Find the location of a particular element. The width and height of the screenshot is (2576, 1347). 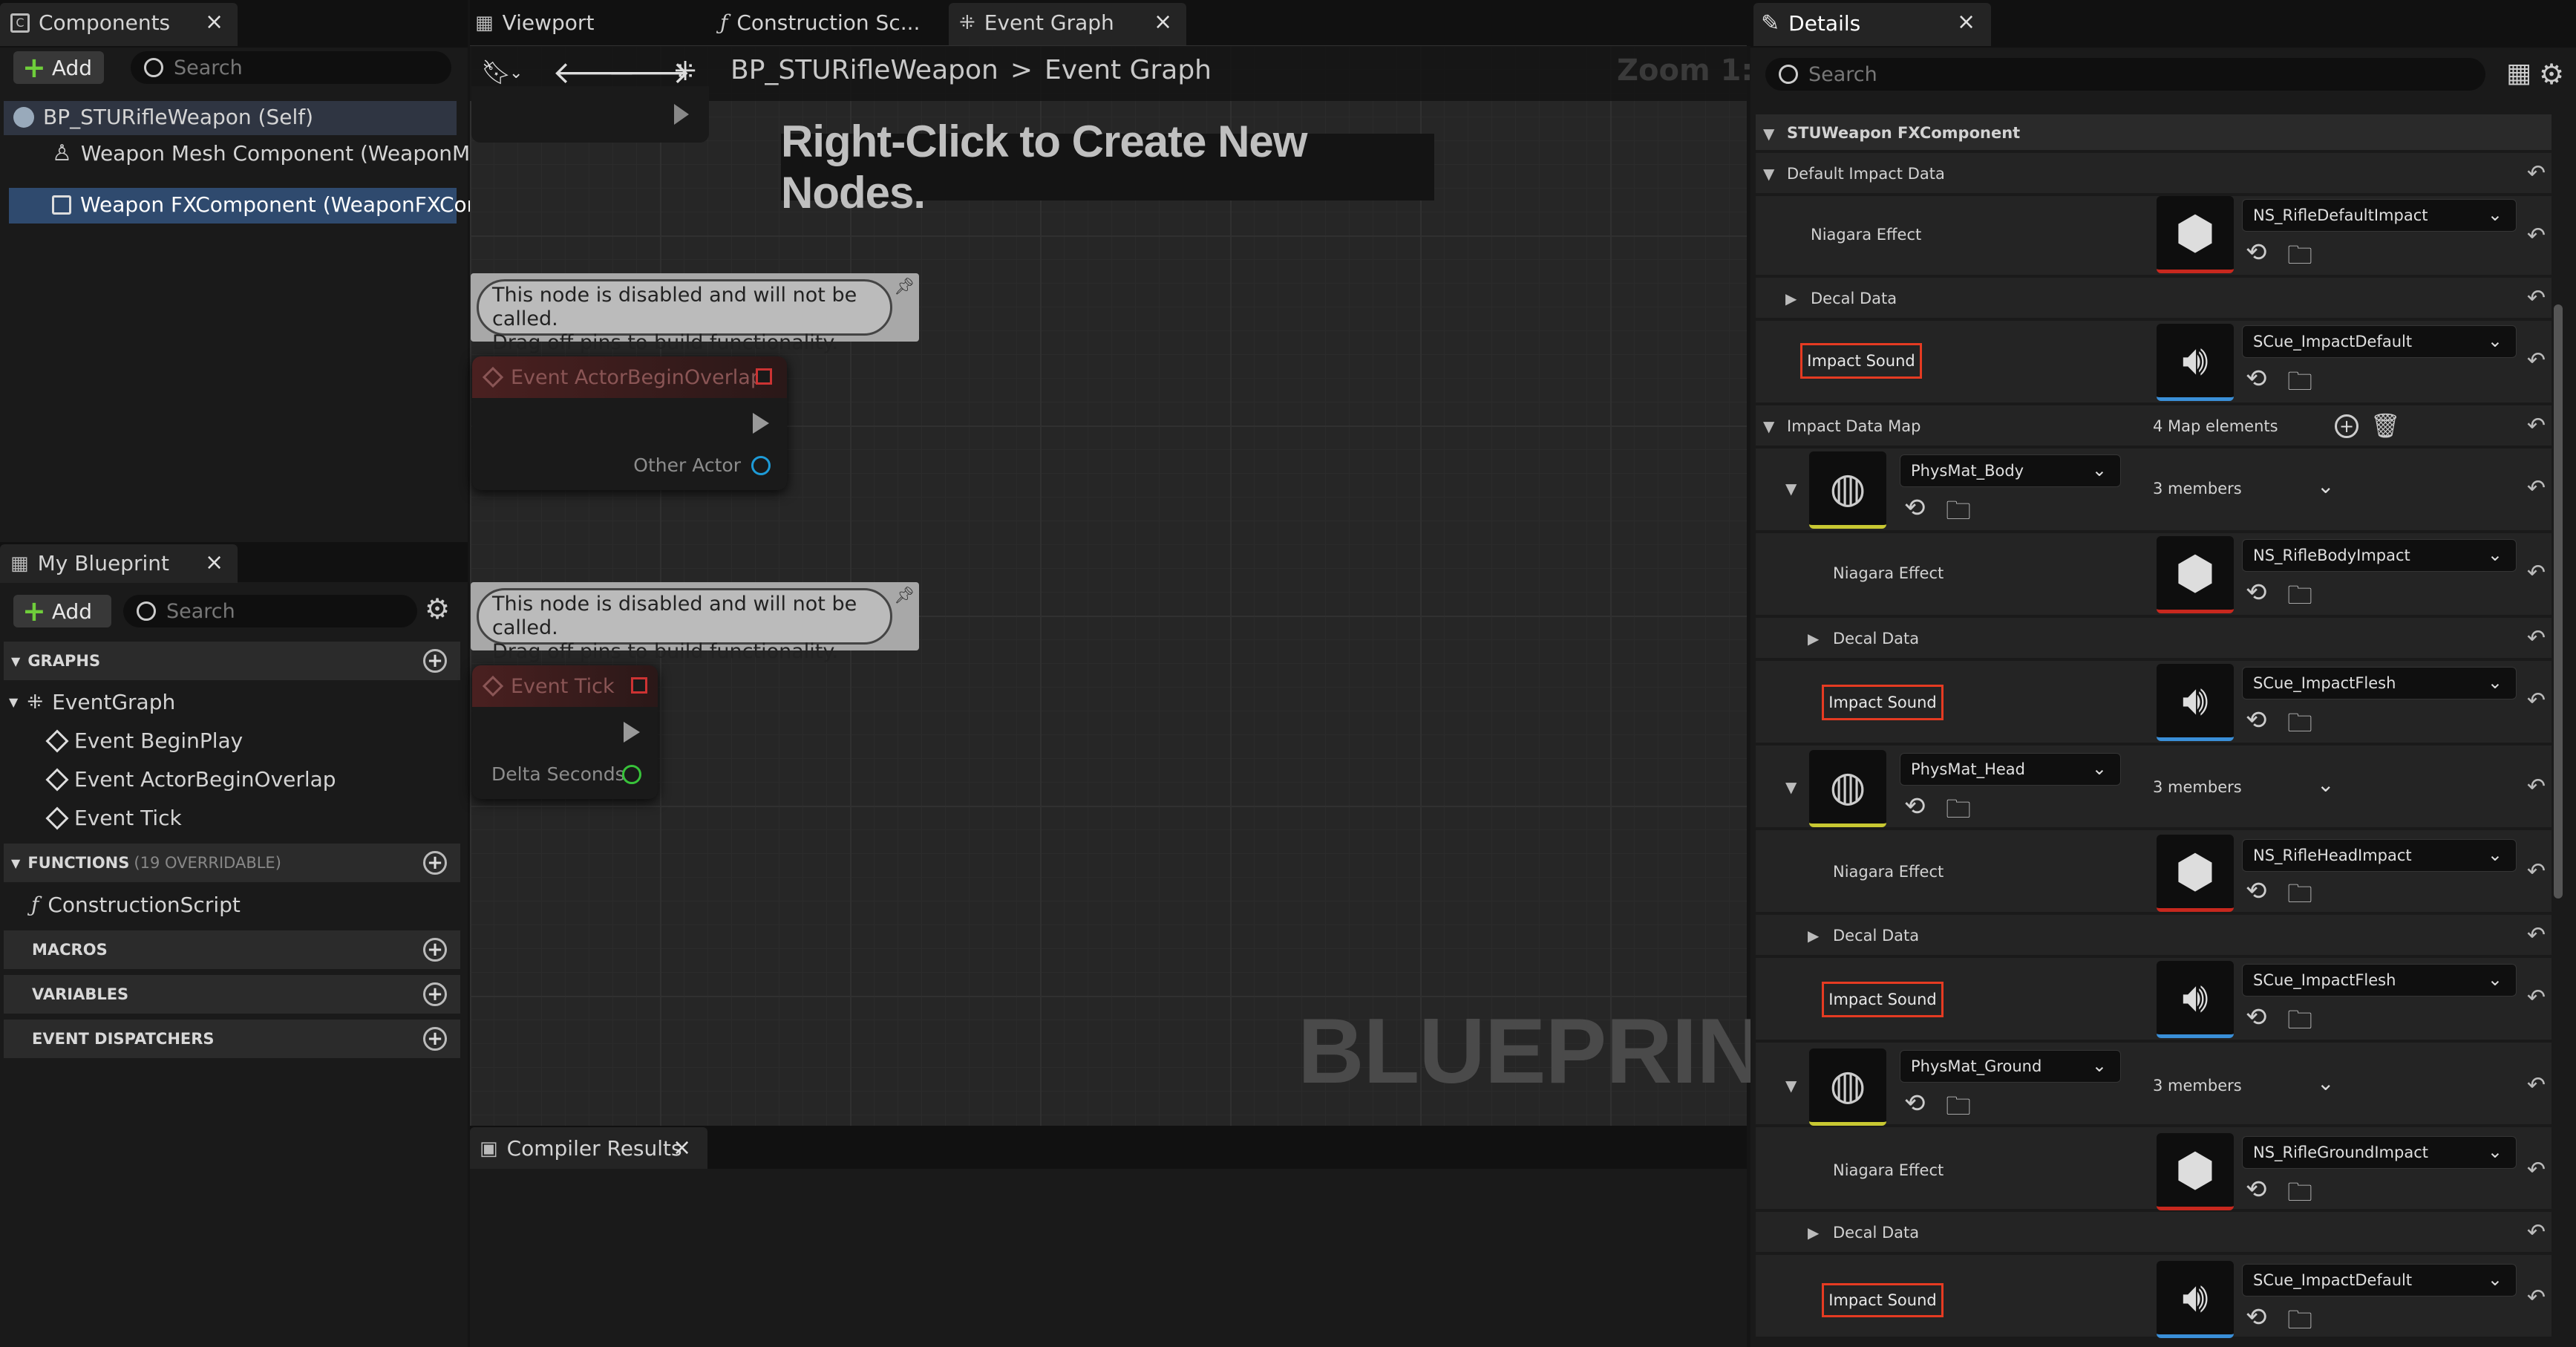

sound-asset-combo: SCue_ImpactFlesh ⌄ is located at coordinates (2379, 683).